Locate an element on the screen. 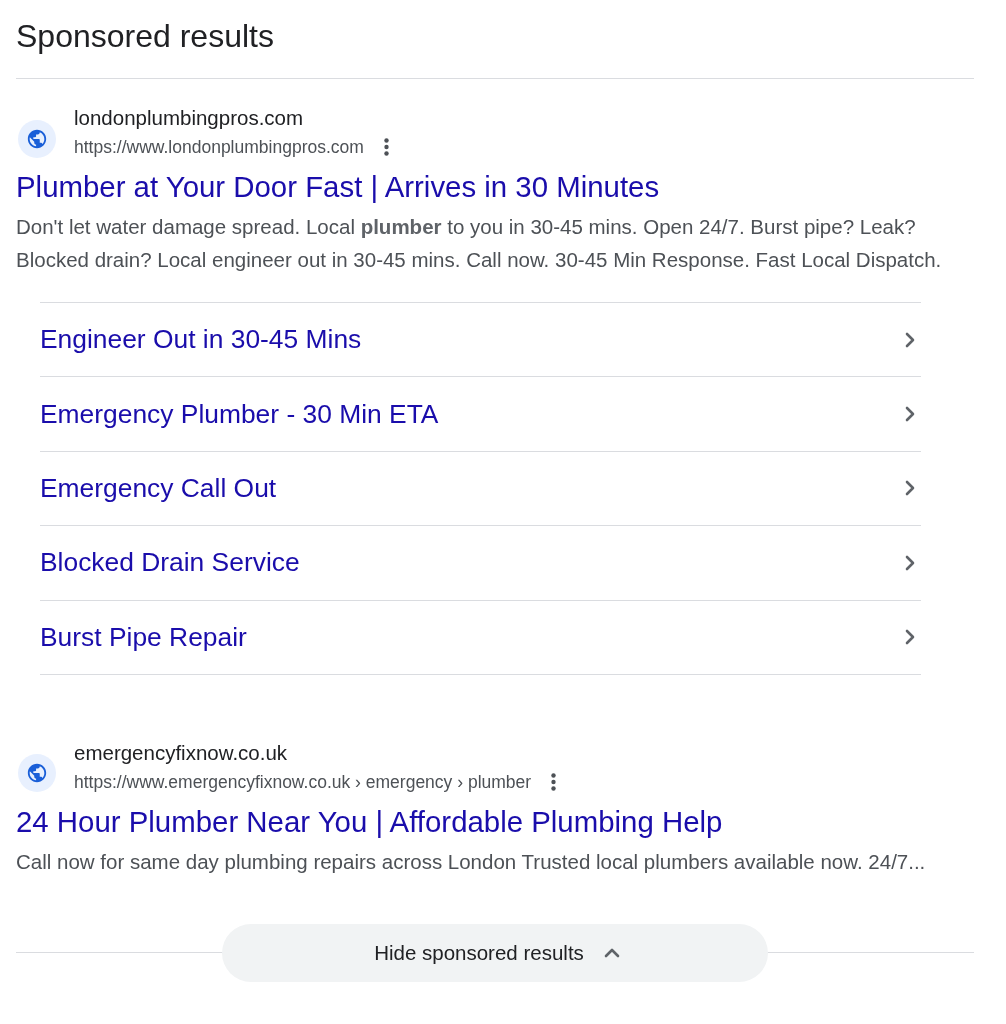  hide-sponsored-button: Hide sponsored results is located at coordinates (495, 952).